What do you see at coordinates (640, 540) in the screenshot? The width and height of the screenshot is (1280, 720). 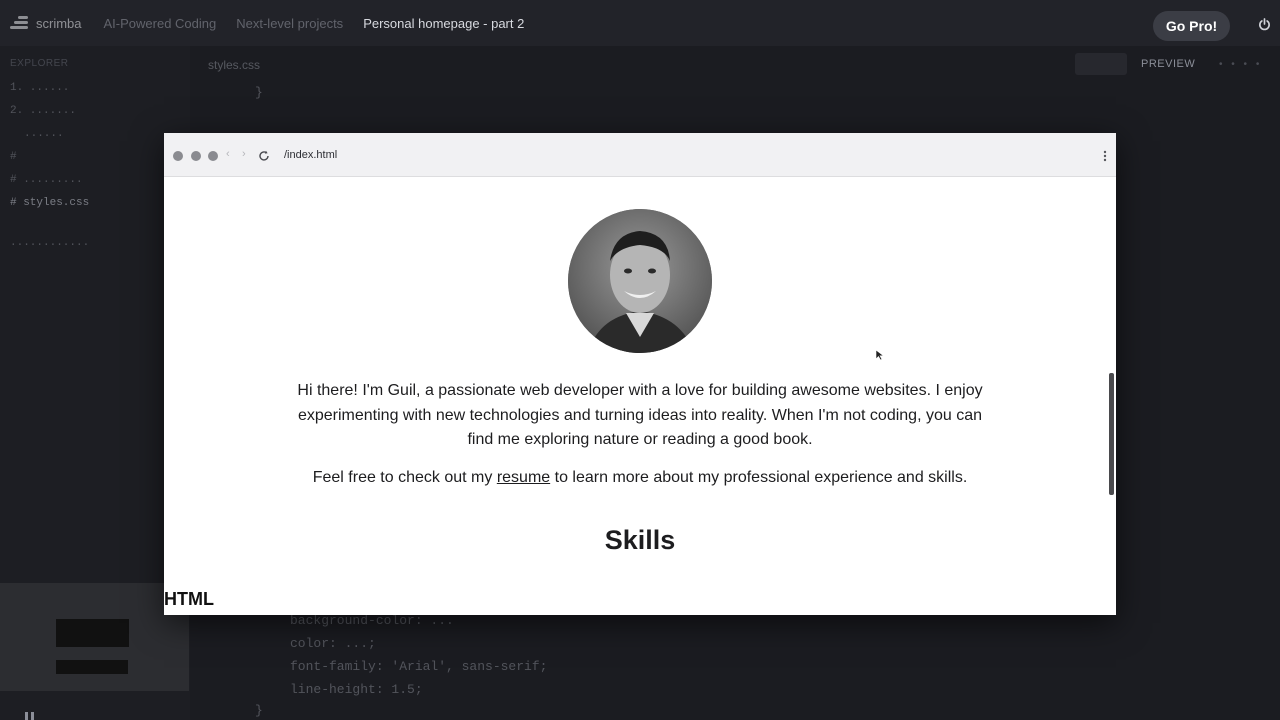 I see `skills-heading: Skills` at bounding box center [640, 540].